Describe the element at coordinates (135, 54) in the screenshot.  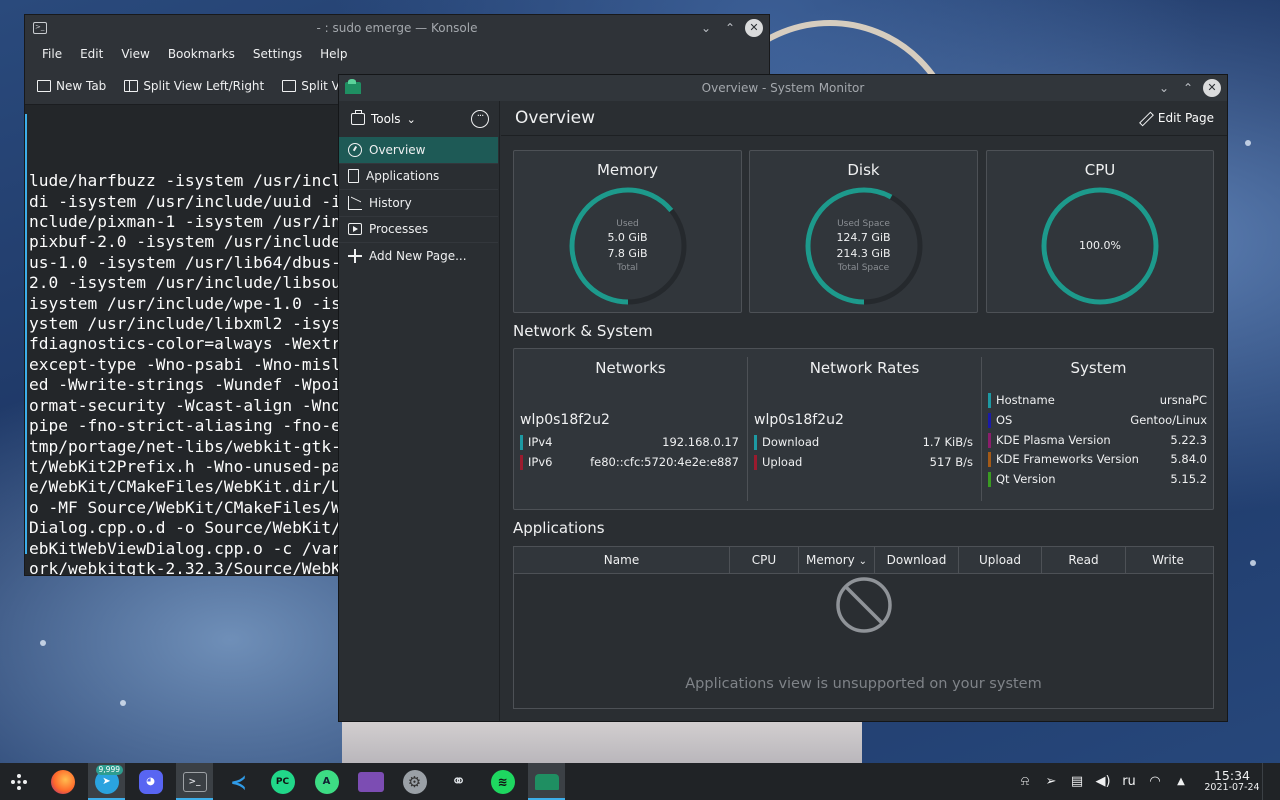
I see `menu-view: View` at that location.